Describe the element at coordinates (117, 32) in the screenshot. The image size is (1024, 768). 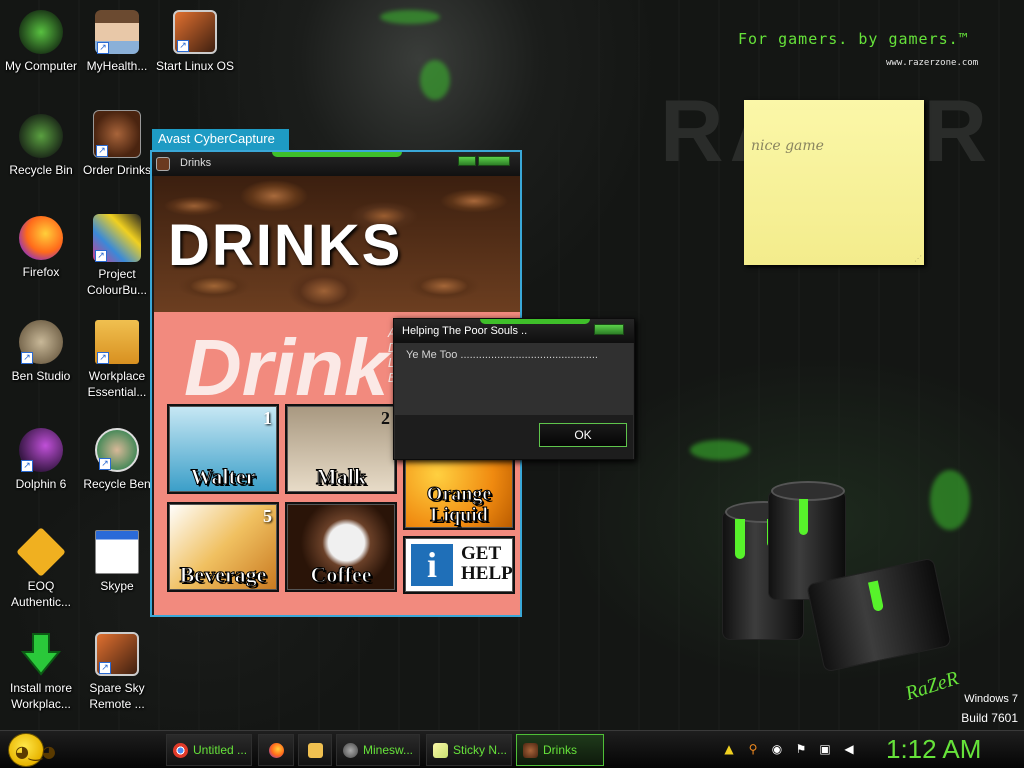
I see `avatar-icon: ↗` at that location.